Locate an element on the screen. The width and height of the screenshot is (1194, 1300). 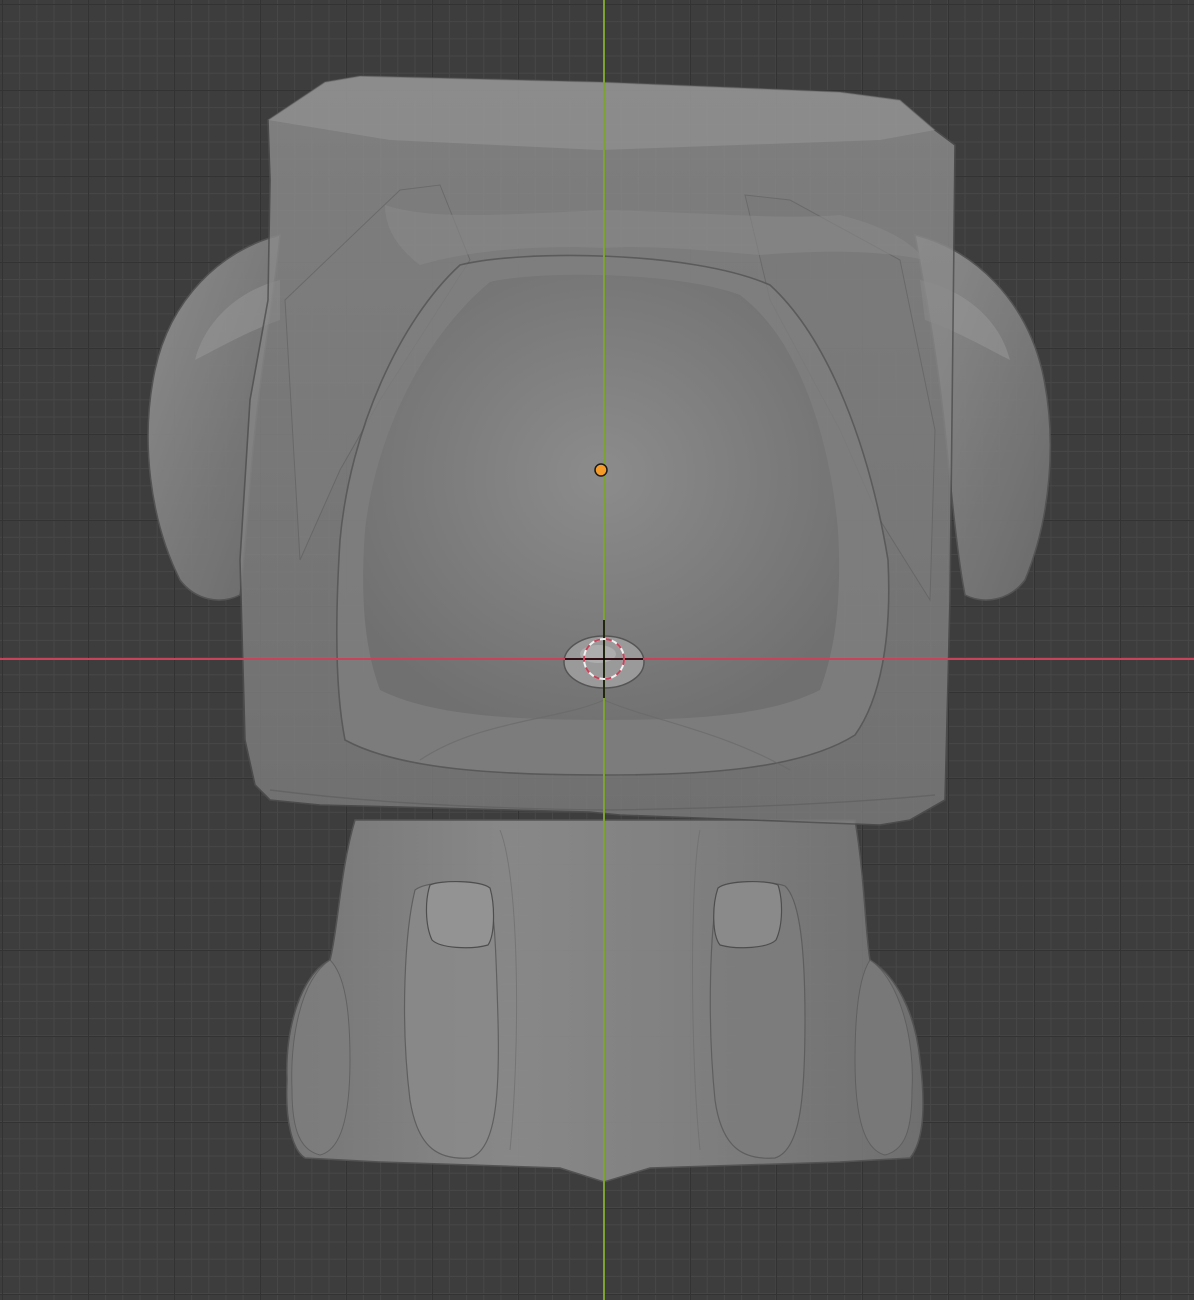
object-origin-icon is located at coordinates (601, 470).